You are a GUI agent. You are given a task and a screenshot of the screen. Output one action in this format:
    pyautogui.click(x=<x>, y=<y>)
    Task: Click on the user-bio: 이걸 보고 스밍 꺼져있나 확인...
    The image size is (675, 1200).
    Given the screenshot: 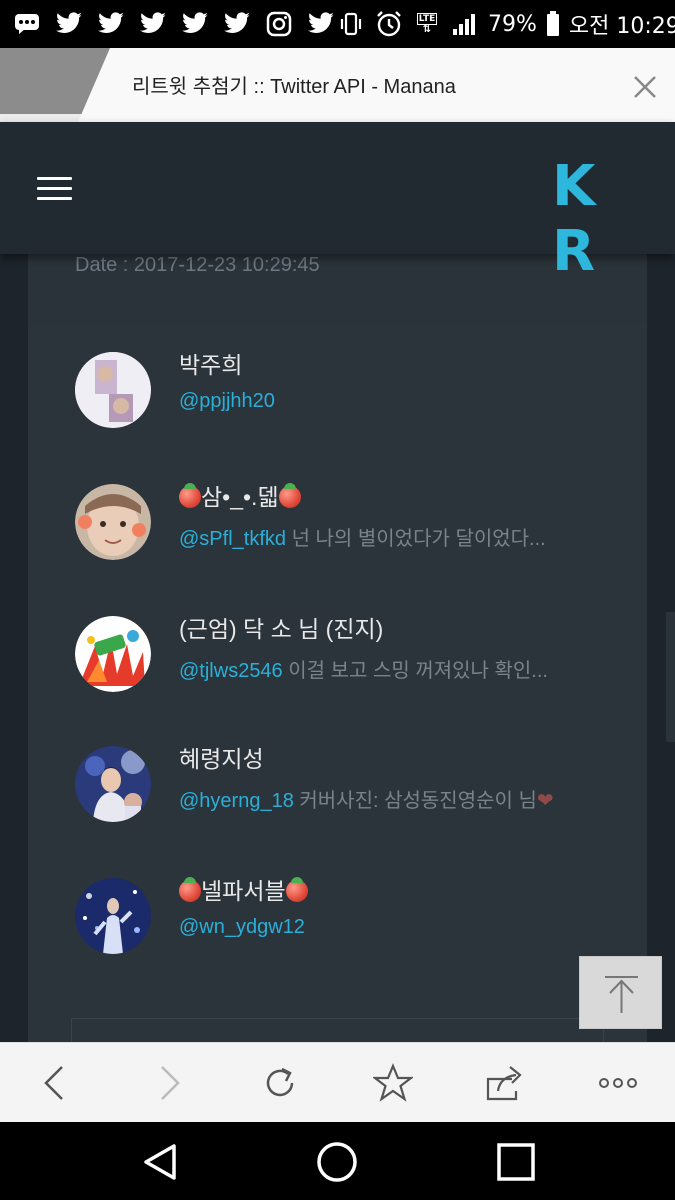 What is the action you would take?
    pyautogui.click(x=415, y=671)
    